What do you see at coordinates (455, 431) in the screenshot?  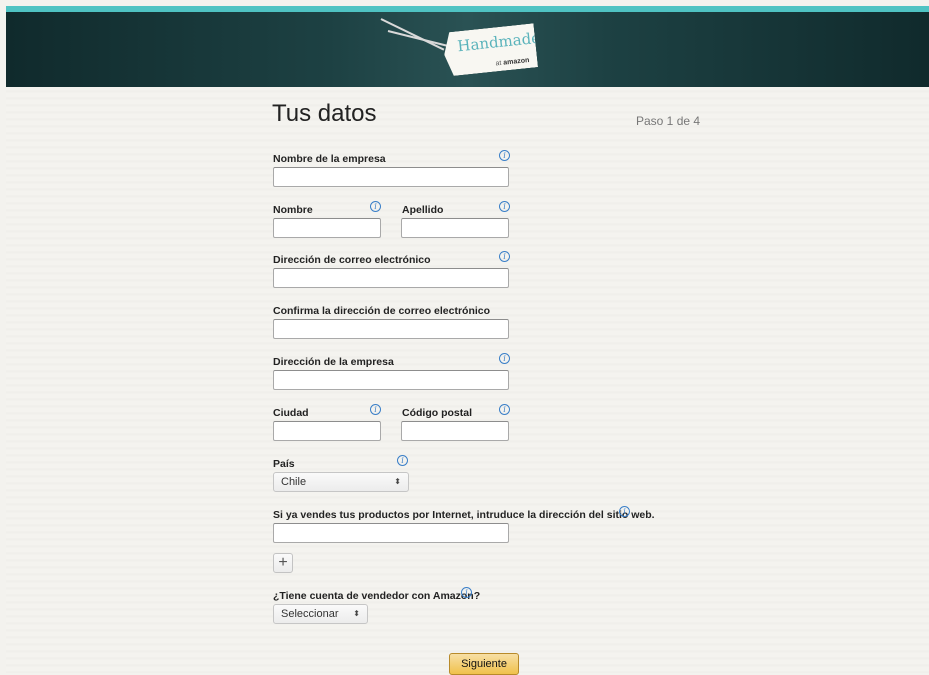 I see `postal-code-input` at bounding box center [455, 431].